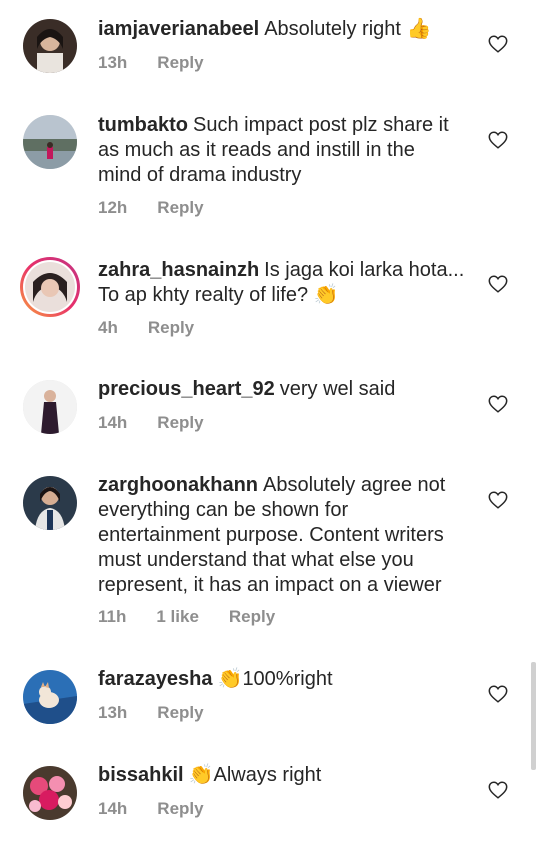 The image size is (540, 843). What do you see at coordinates (178, 29) in the screenshot?
I see `username: iamjaverianabeel` at bounding box center [178, 29].